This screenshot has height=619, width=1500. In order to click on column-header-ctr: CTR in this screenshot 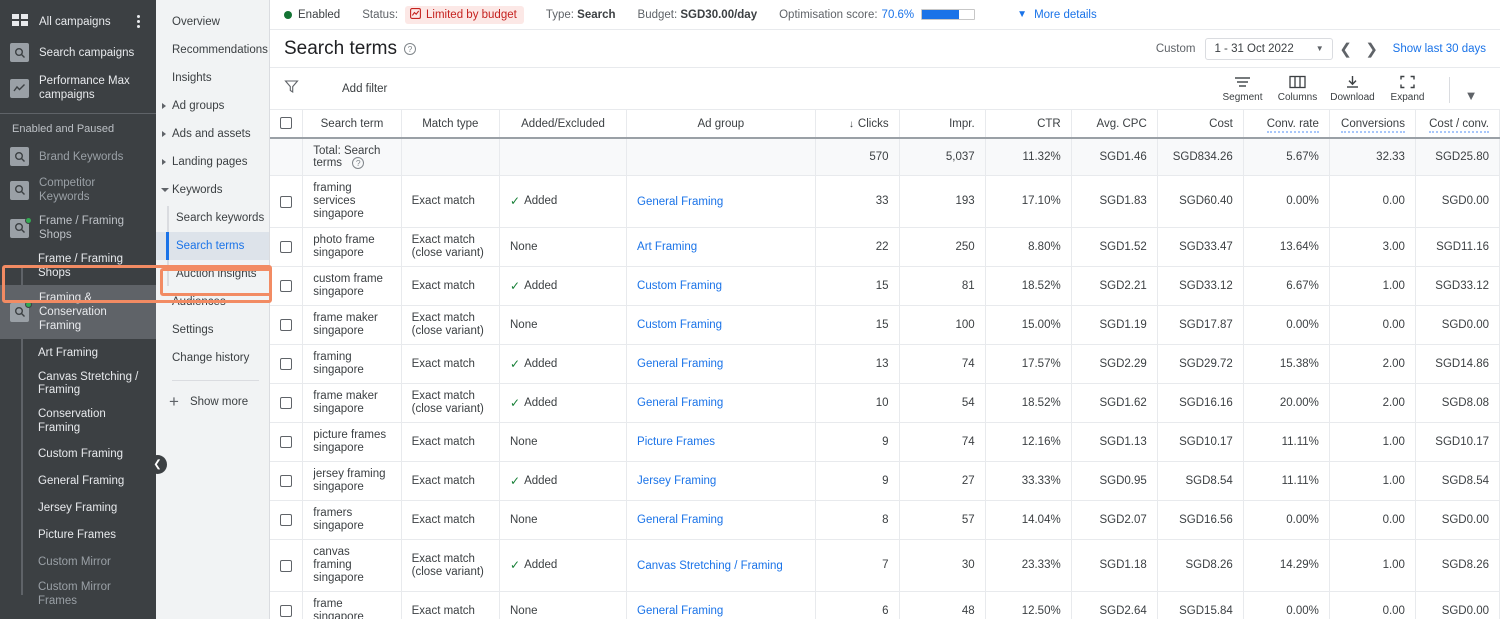, I will do `click(1028, 124)`.